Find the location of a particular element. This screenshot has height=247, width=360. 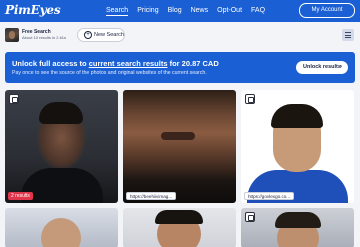

unlock-results-button: Unlock results › is located at coordinates (322, 67).